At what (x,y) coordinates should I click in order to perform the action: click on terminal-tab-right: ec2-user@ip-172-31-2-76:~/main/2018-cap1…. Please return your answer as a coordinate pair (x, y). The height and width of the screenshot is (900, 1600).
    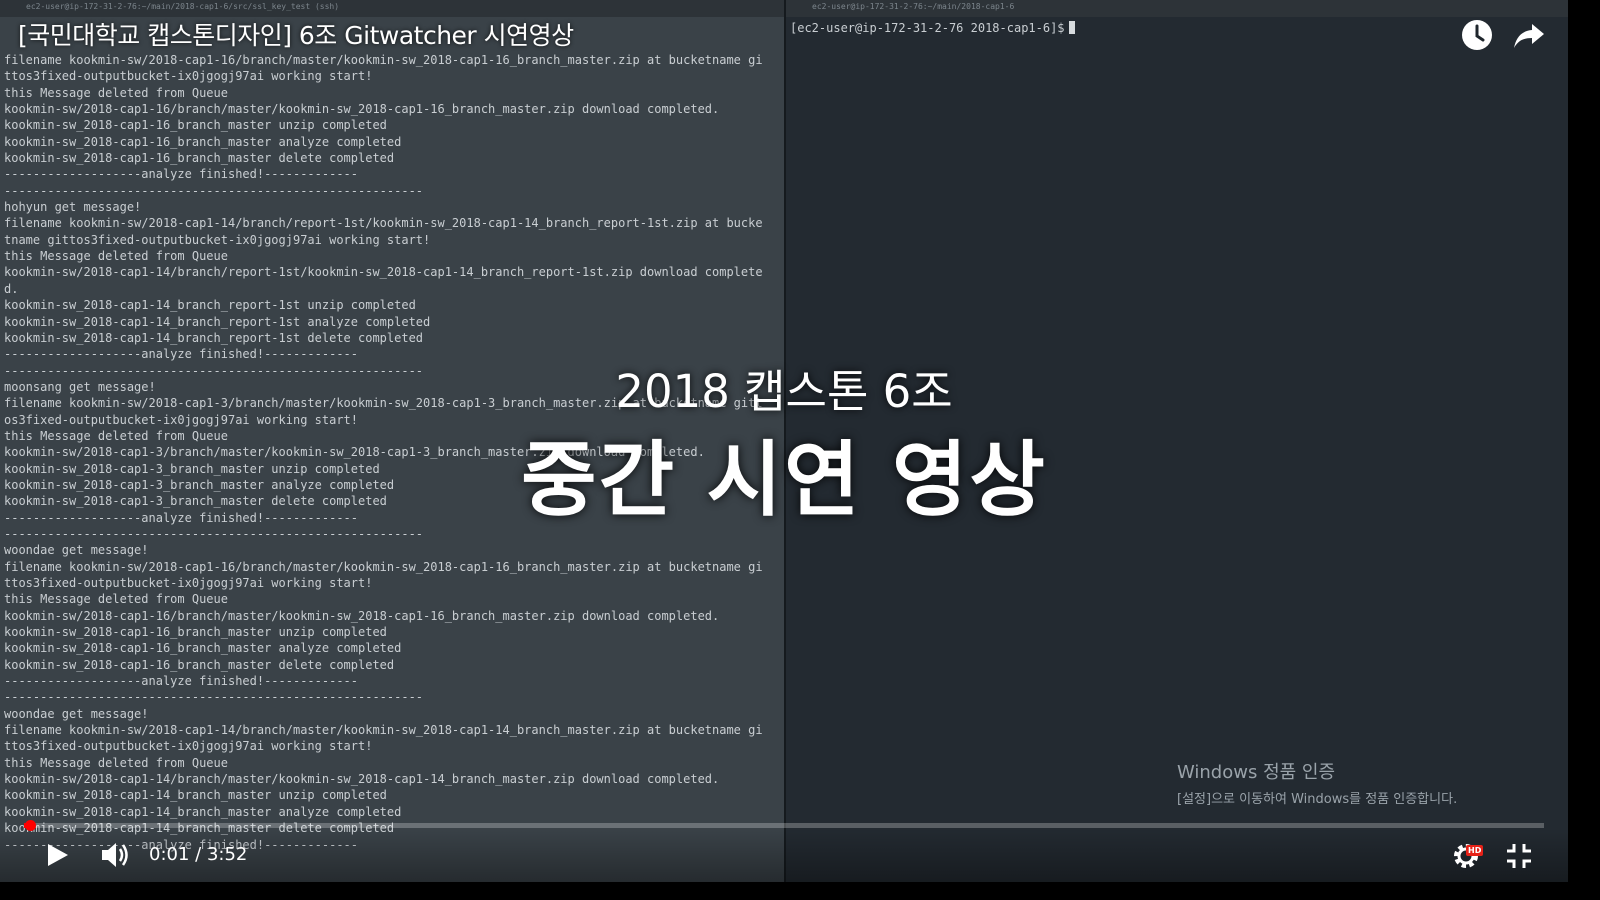
    Looking at the image, I should click on (913, 6).